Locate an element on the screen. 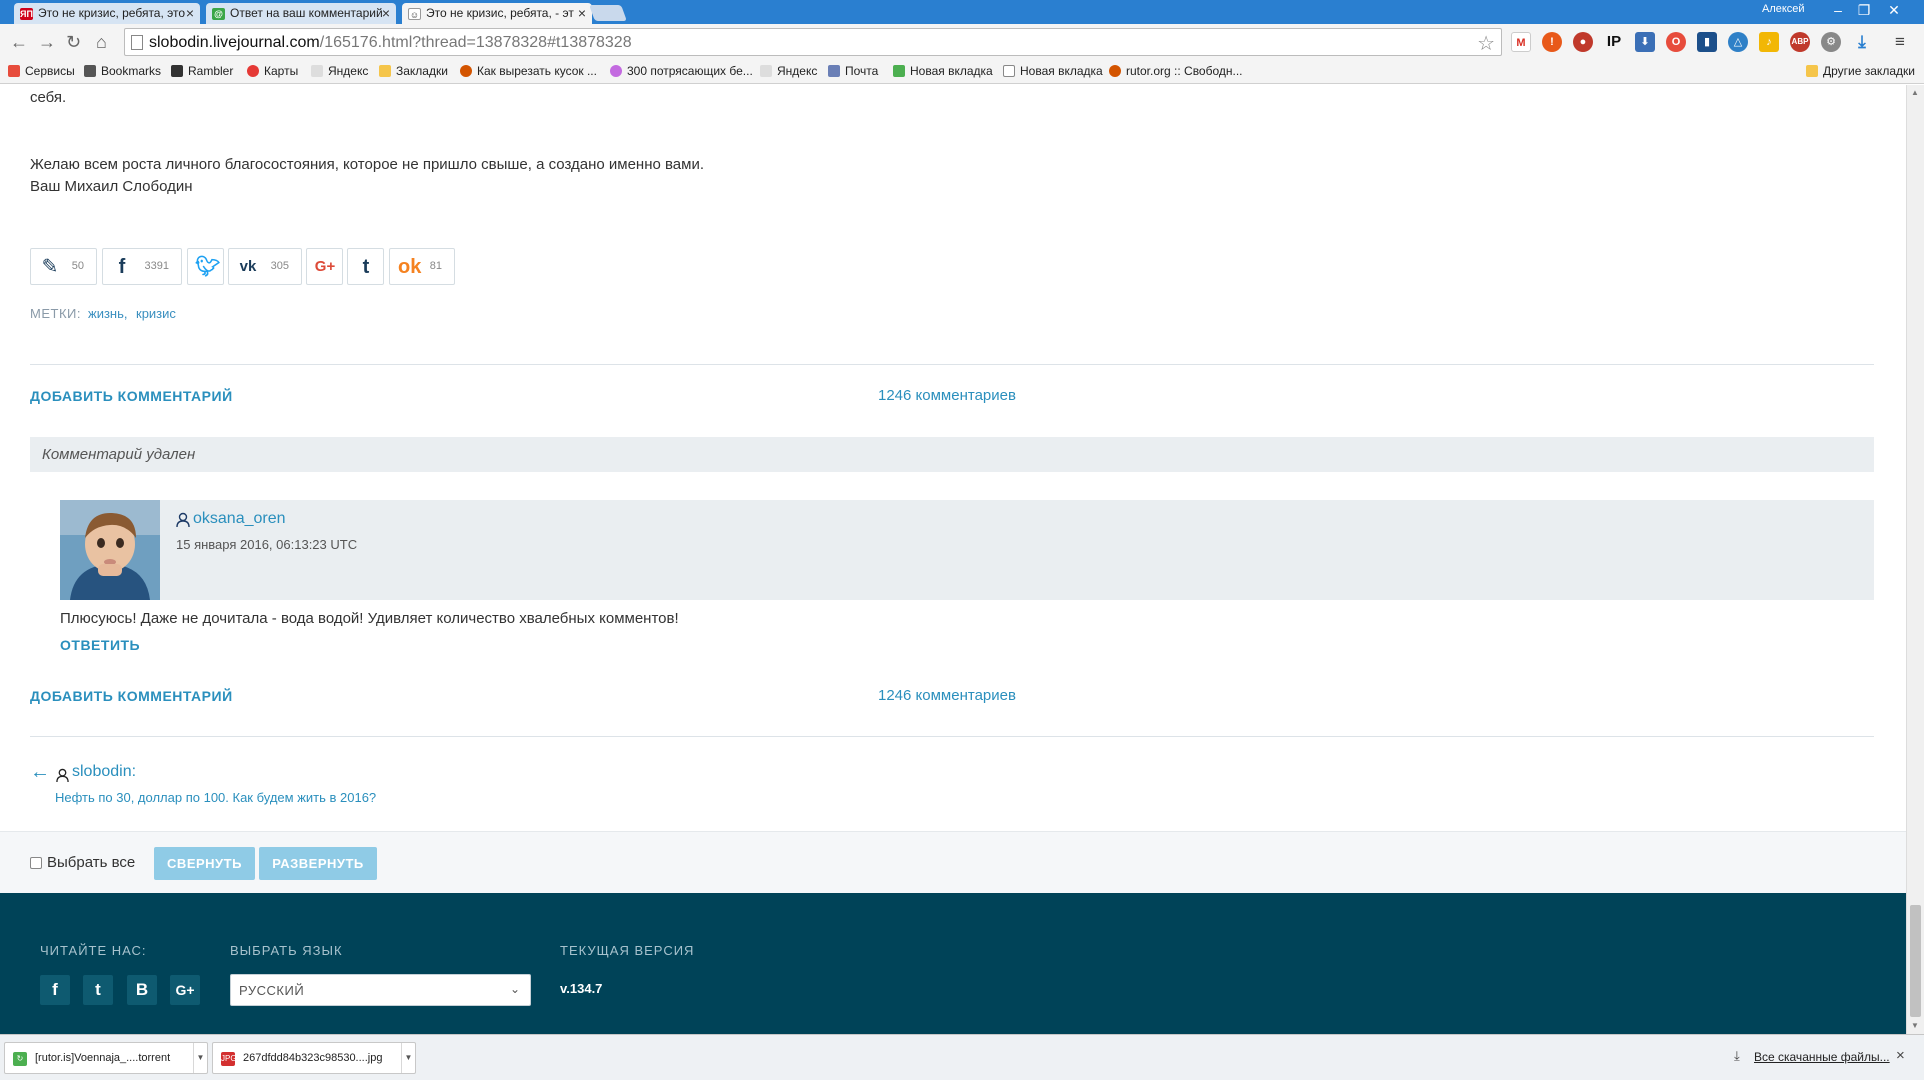  scrollbar: ▲ ▼ is located at coordinates (1915, 559).